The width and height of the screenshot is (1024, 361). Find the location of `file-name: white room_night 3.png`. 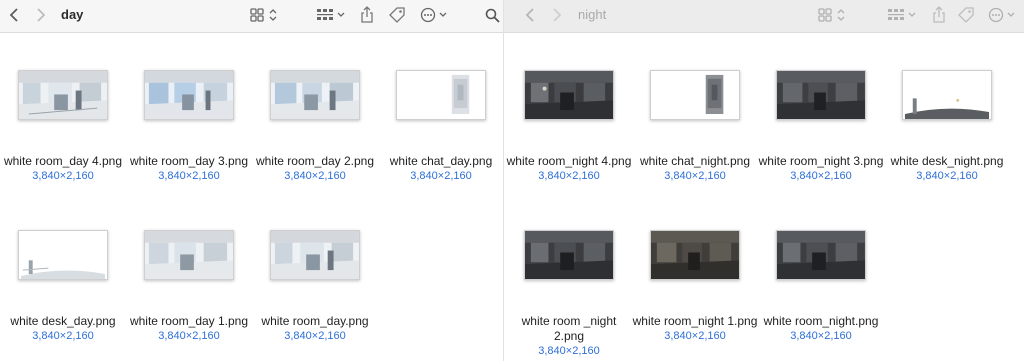

file-name: white room_night 3.png is located at coordinates (821, 161).